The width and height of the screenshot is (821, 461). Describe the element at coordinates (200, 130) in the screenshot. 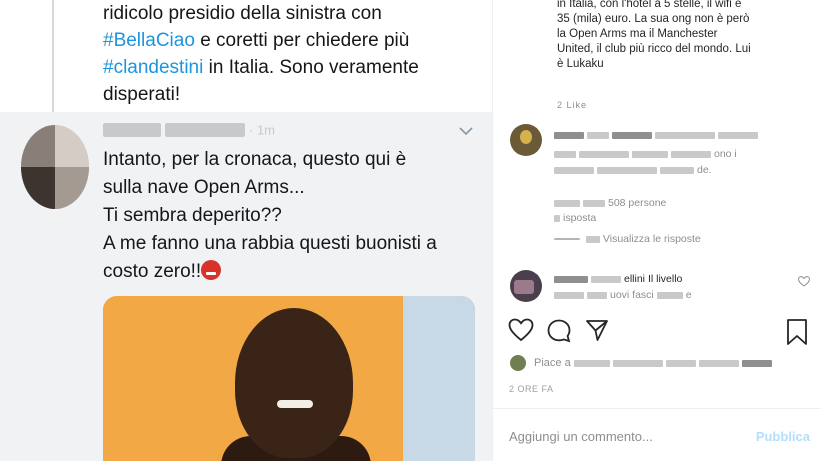

I see `reply-handle-blurred: · 1m` at that location.